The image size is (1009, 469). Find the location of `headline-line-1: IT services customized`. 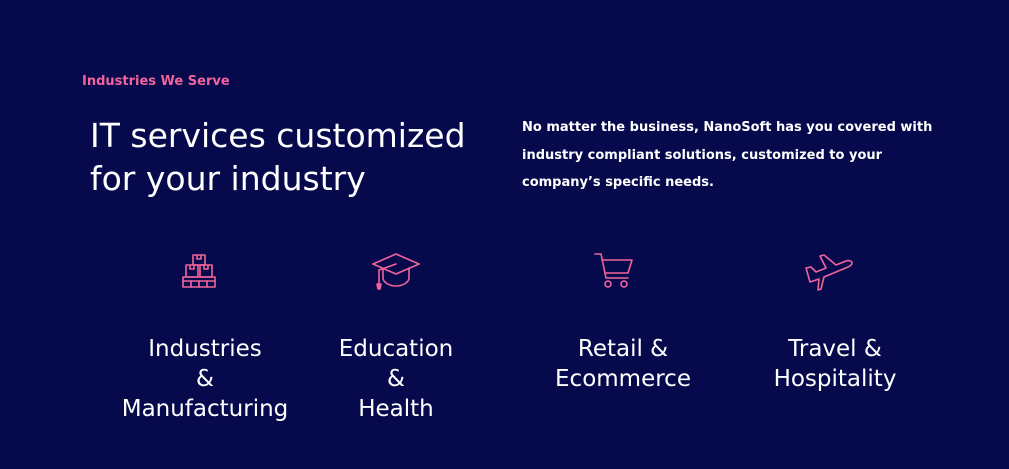

headline-line-1: IT services customized is located at coordinates (278, 135).